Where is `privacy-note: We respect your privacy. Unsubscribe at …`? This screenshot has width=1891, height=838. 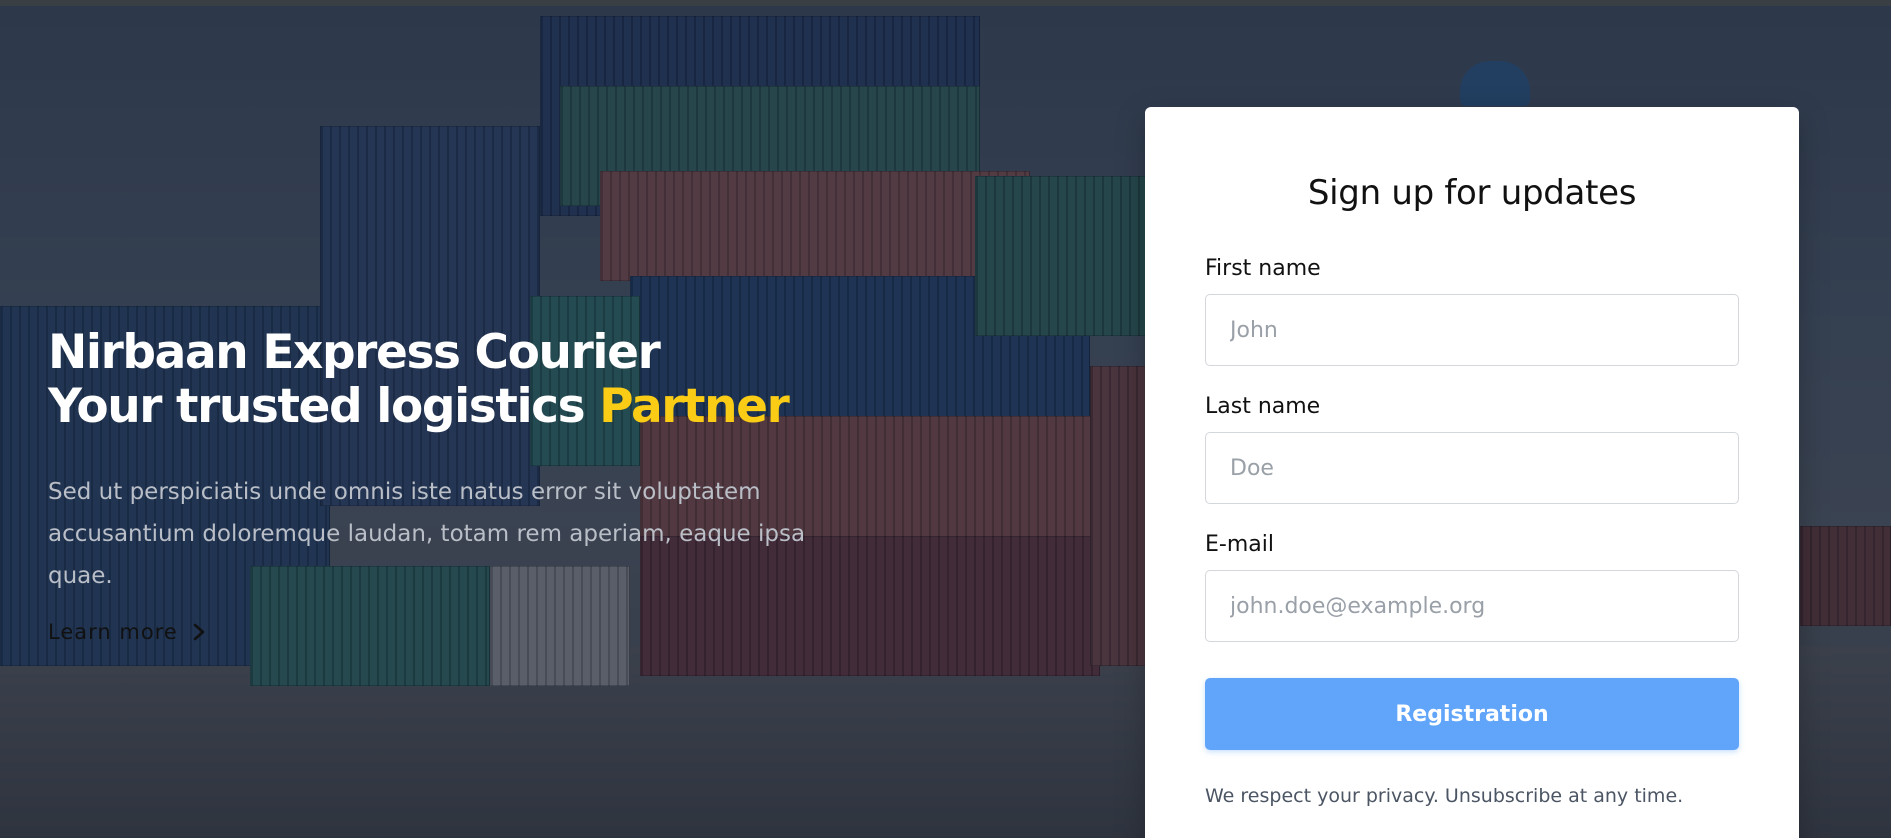 privacy-note: We respect your privacy. Unsubscribe at … is located at coordinates (1444, 796).